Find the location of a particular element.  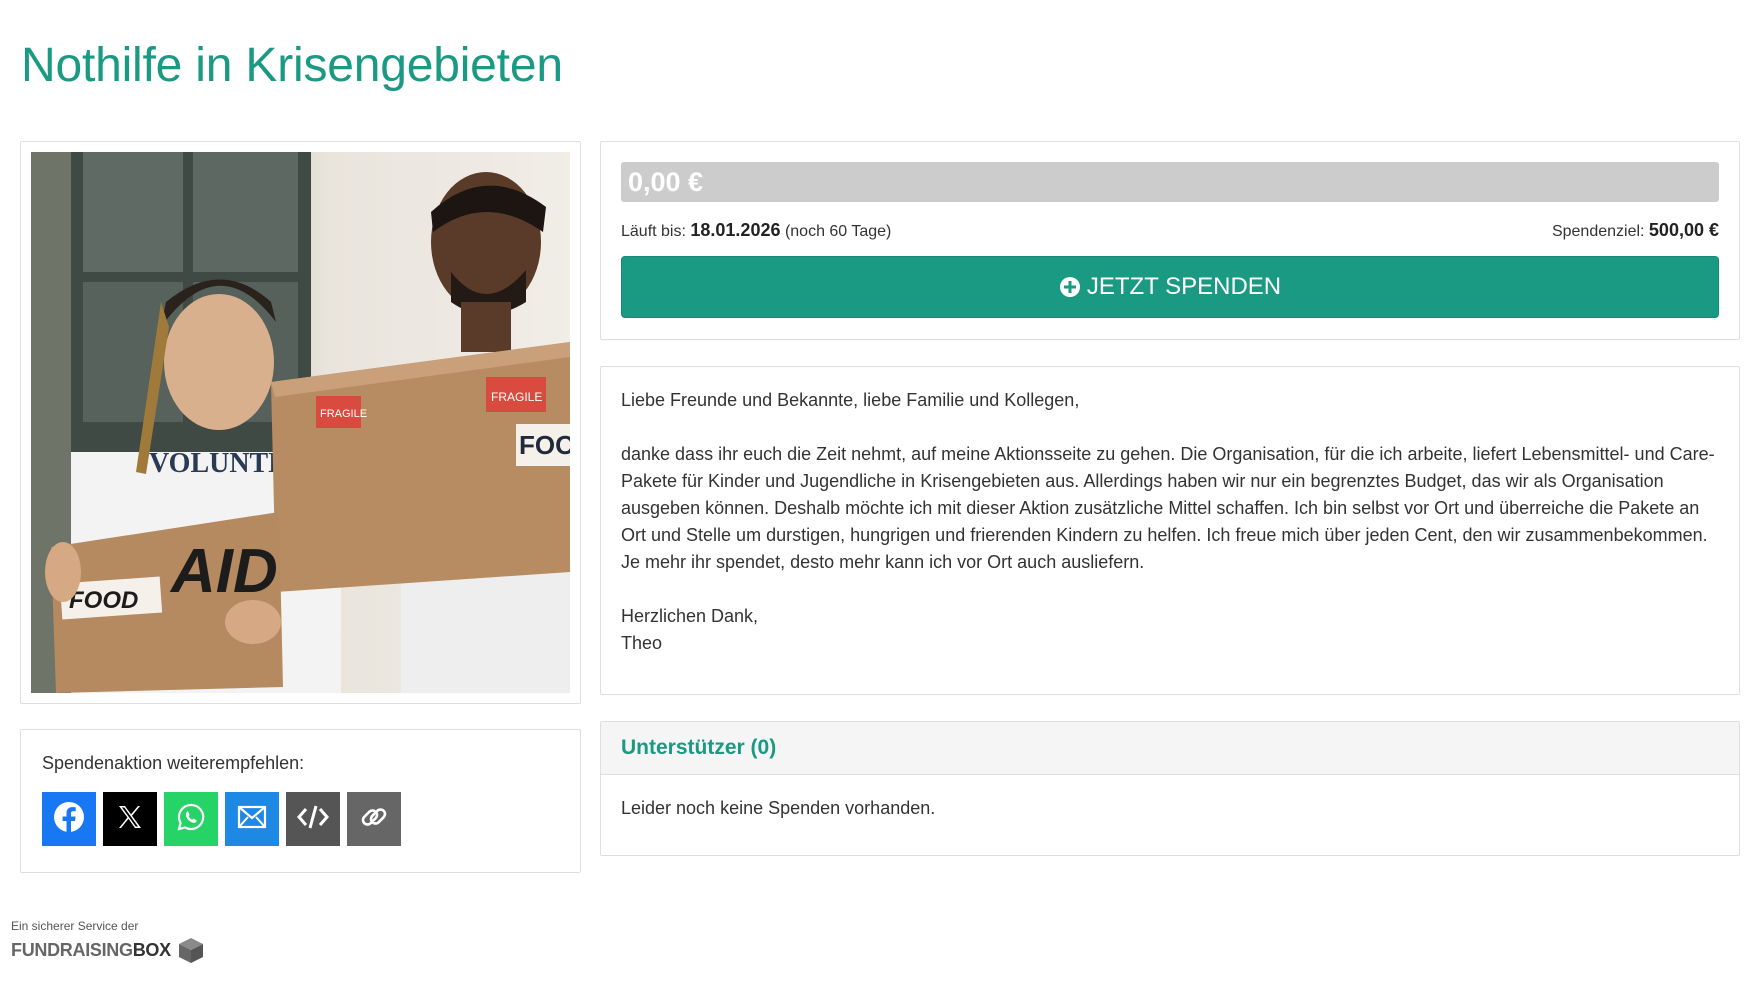

runs-until-label: Läuft bis: is located at coordinates (653, 231).